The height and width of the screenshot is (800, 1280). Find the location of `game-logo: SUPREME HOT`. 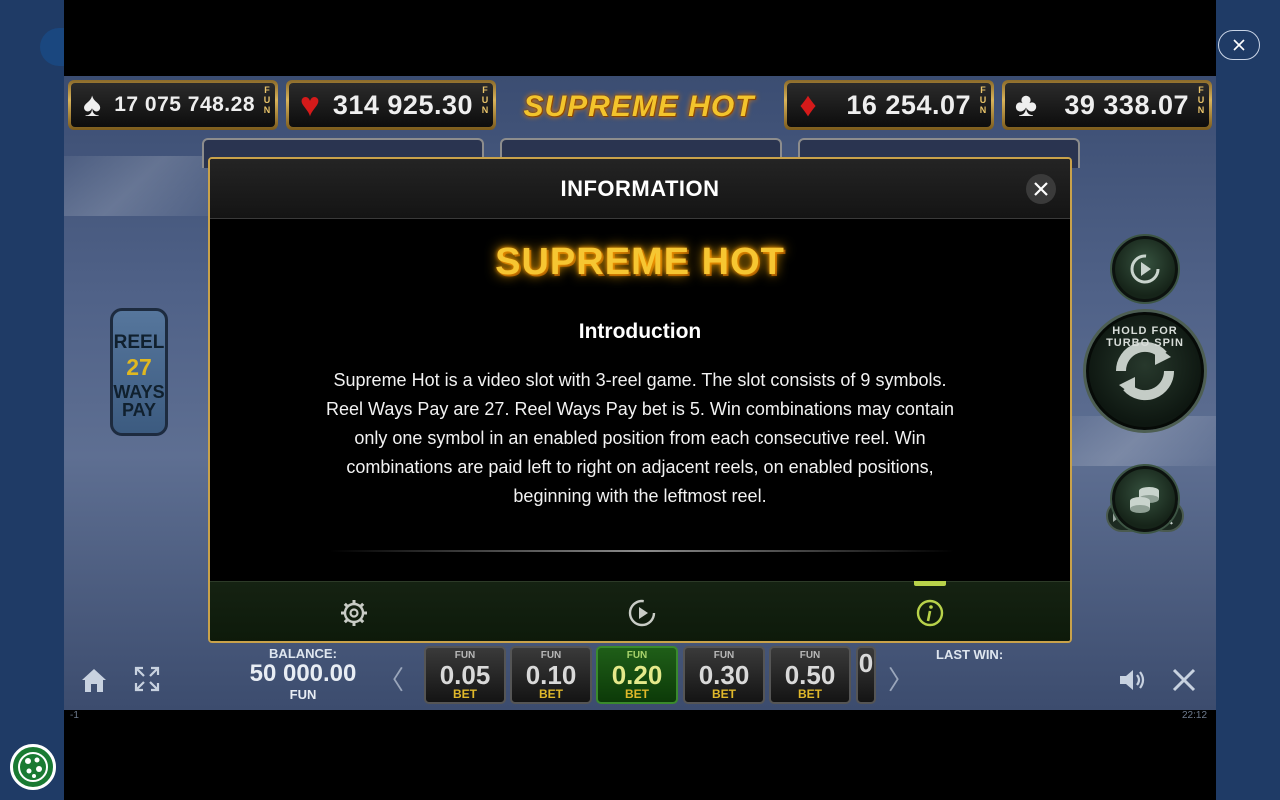

game-logo: SUPREME HOT is located at coordinates (639, 106).